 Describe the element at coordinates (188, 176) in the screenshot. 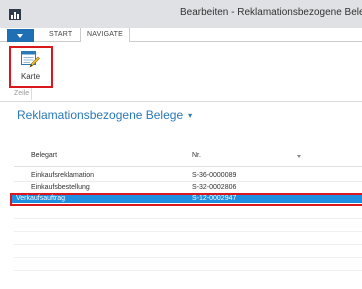

I see `table-row: Einkaufsreklamation S-36-0000089` at that location.